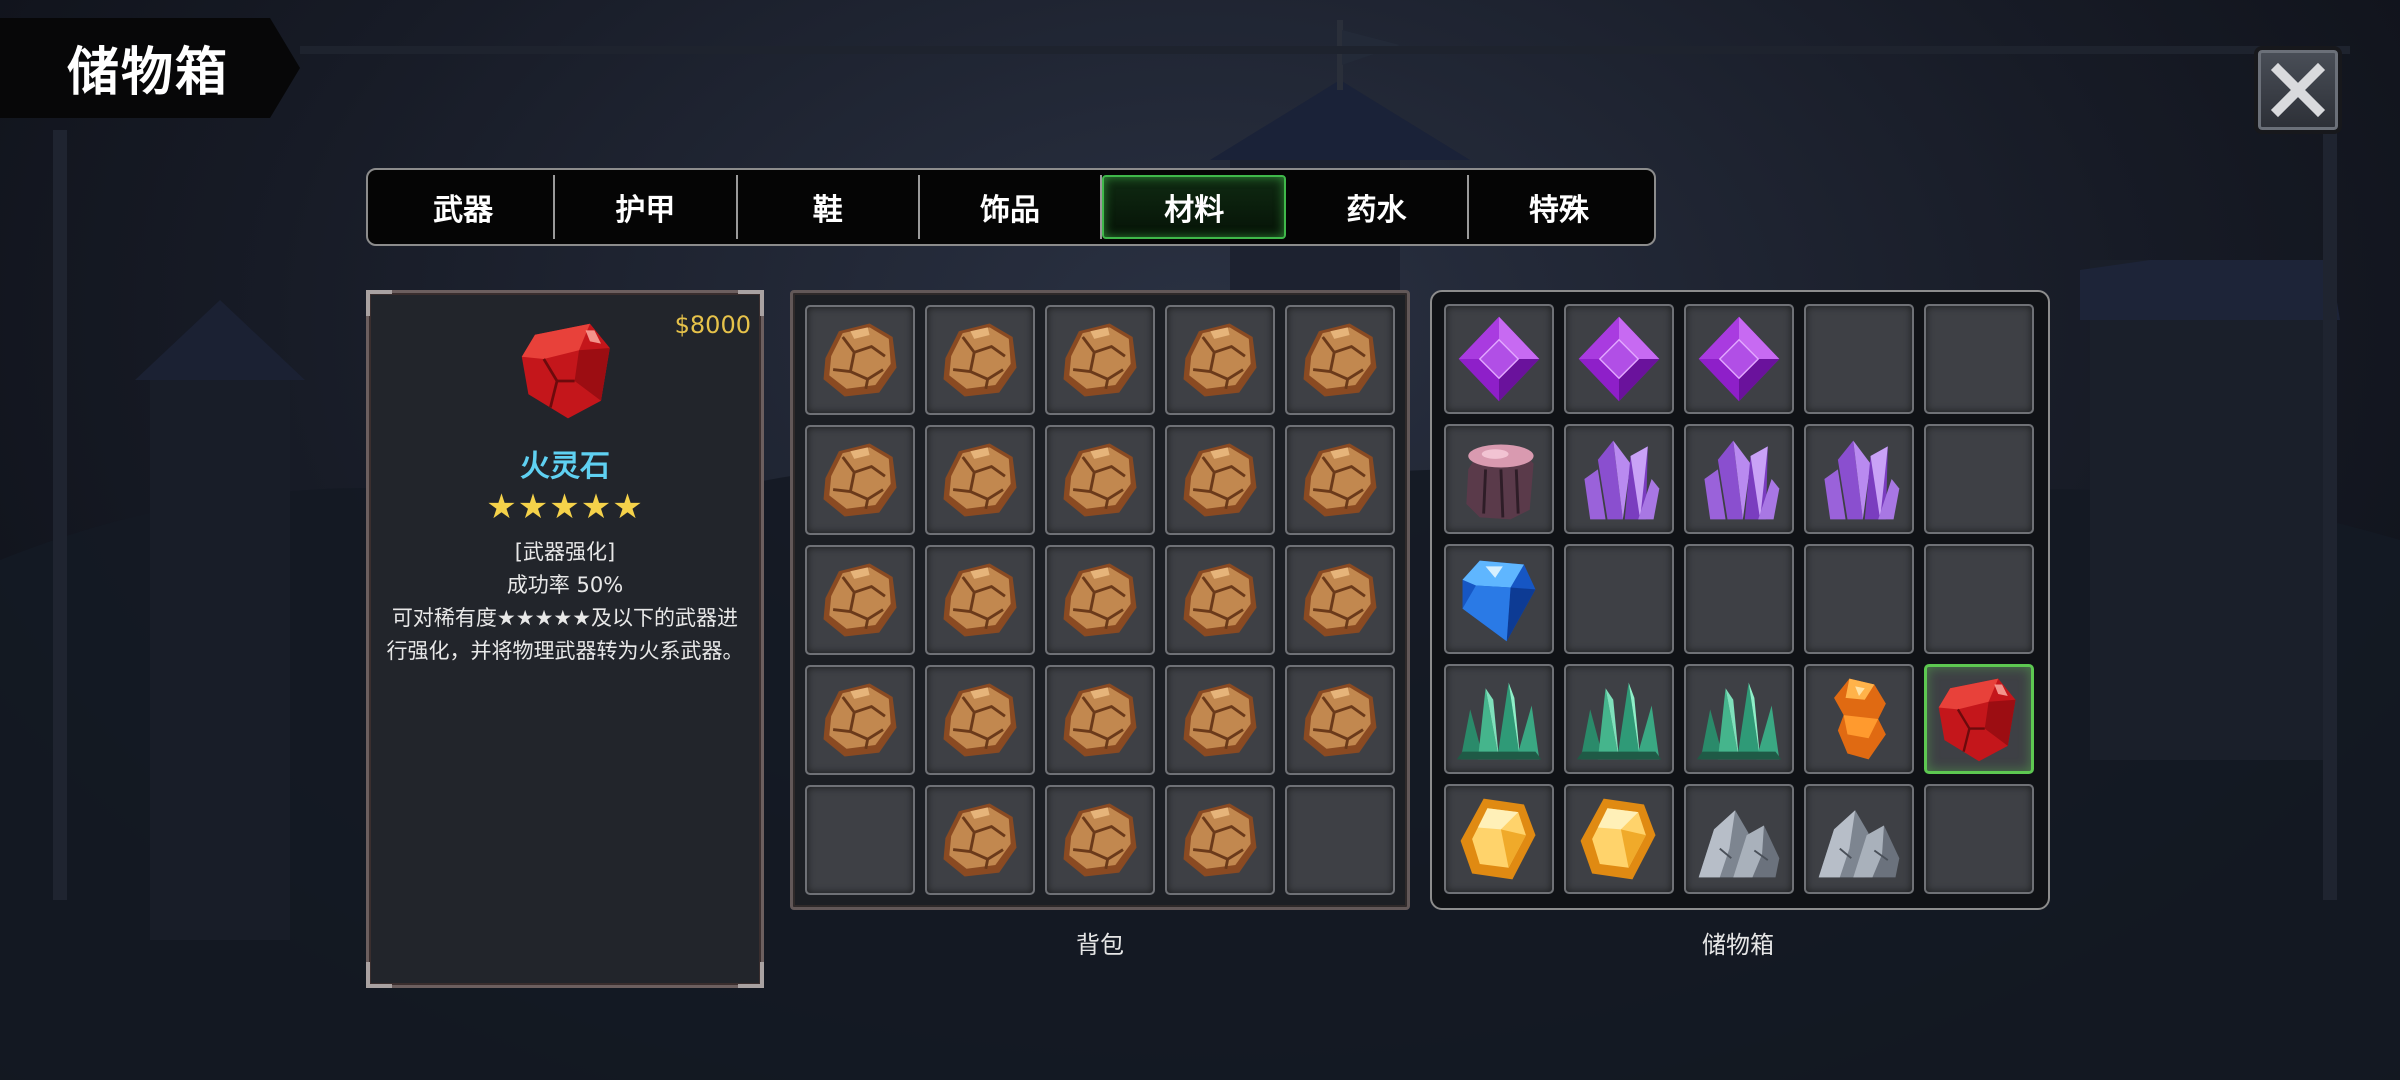  I want to click on blue-gem-icon, so click(1499, 601).